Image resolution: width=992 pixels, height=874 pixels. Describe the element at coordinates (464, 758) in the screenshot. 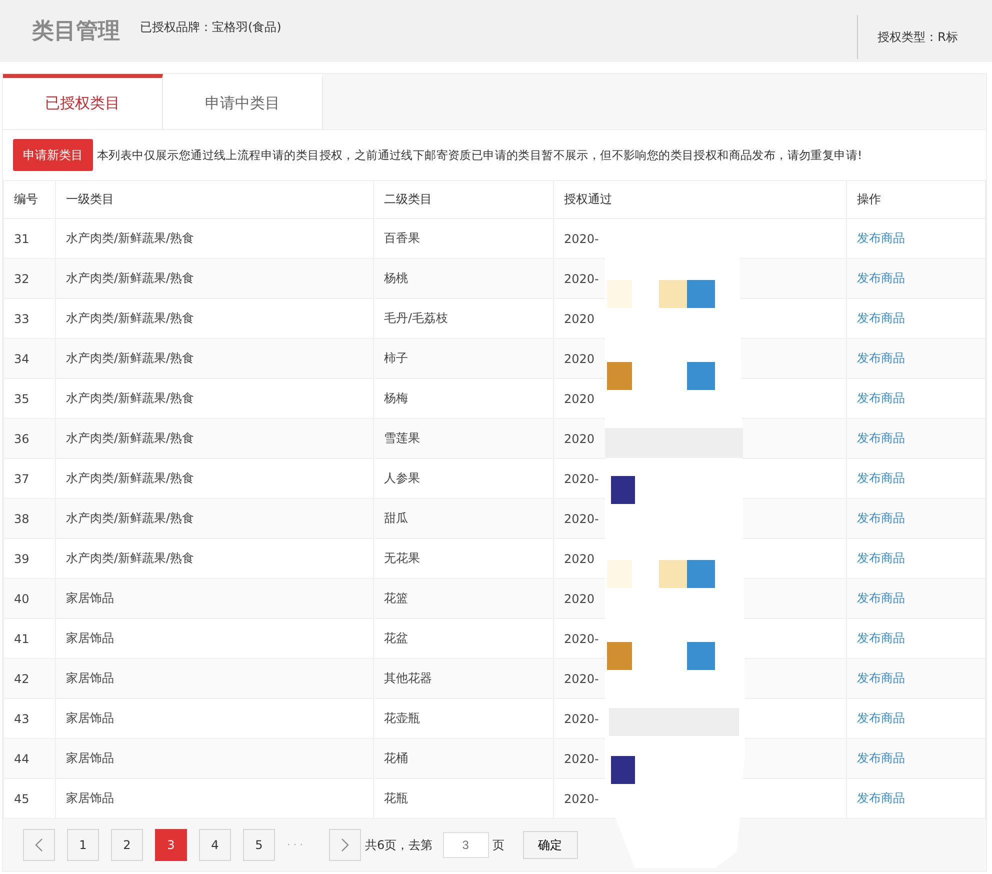

I see `table-cell: 花桶` at that location.